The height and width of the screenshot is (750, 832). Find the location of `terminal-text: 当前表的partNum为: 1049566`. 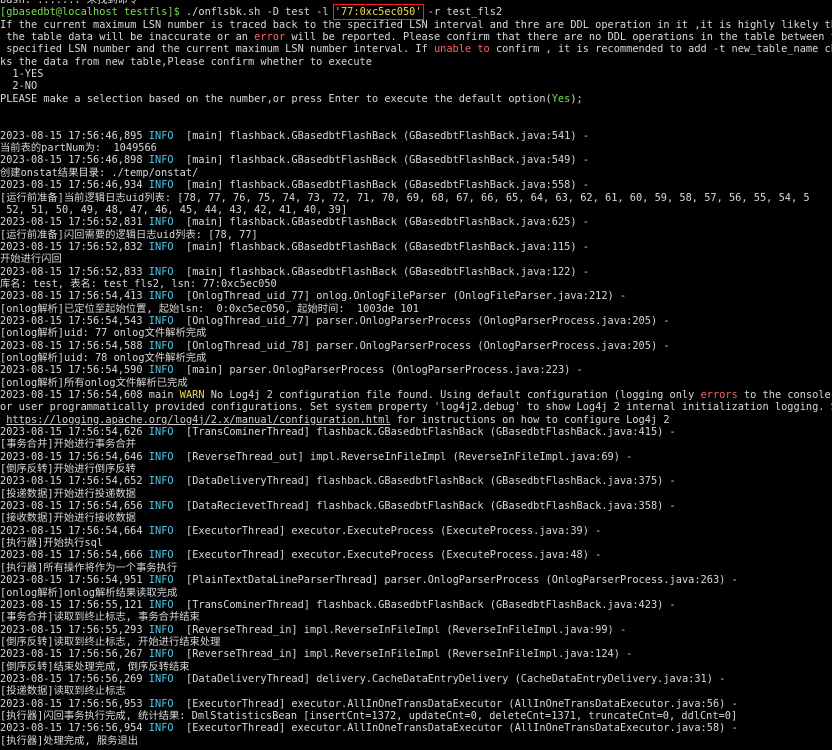

terminal-text: 当前表的partNum为: 1049566 is located at coordinates (78, 148).